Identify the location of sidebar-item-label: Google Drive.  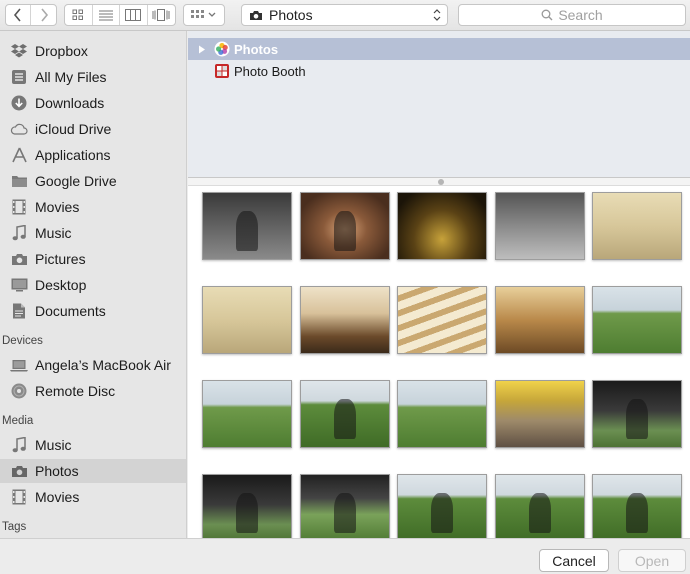
(76, 181).